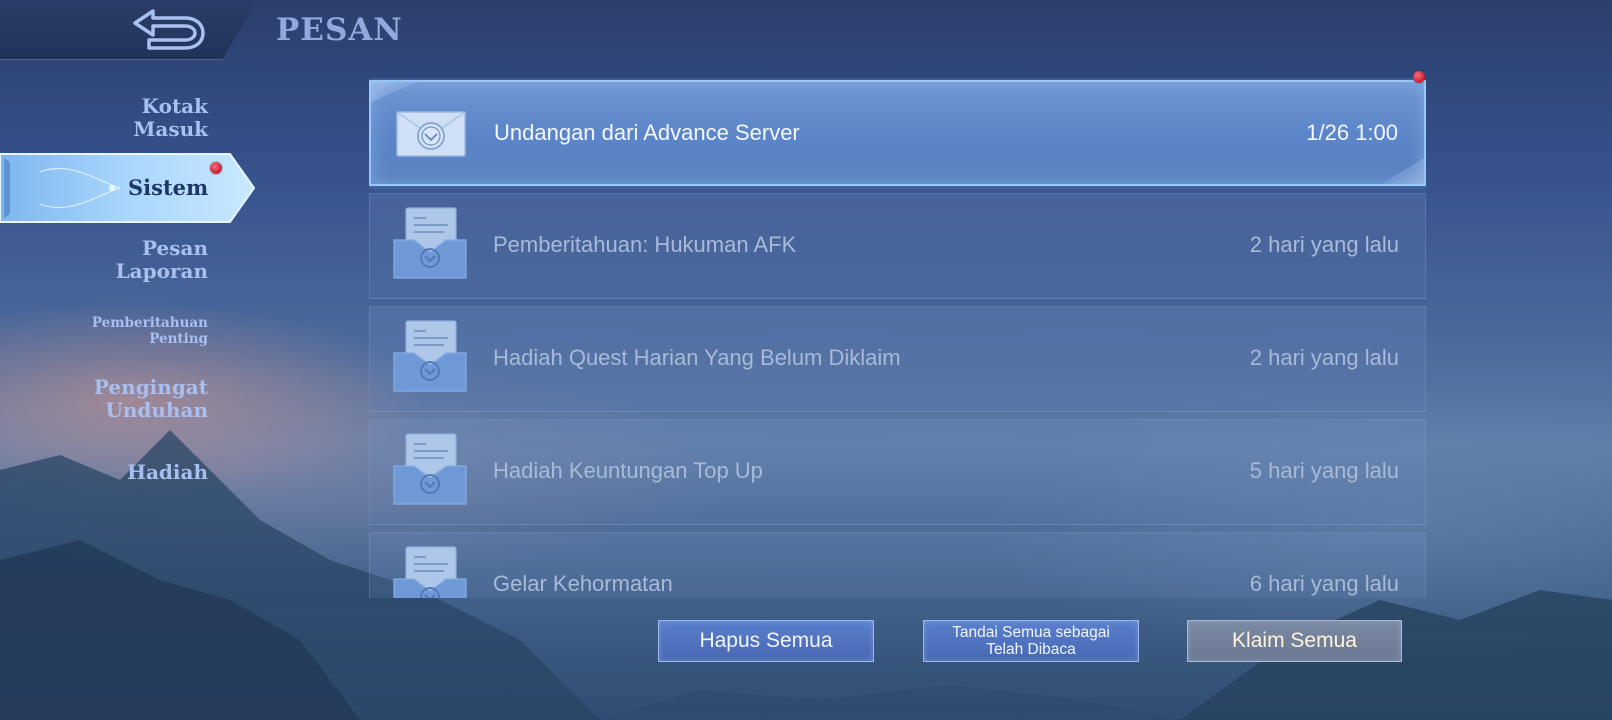 The height and width of the screenshot is (720, 1612). Describe the element at coordinates (431, 134) in the screenshot. I see `envelope-closed-icon` at that location.